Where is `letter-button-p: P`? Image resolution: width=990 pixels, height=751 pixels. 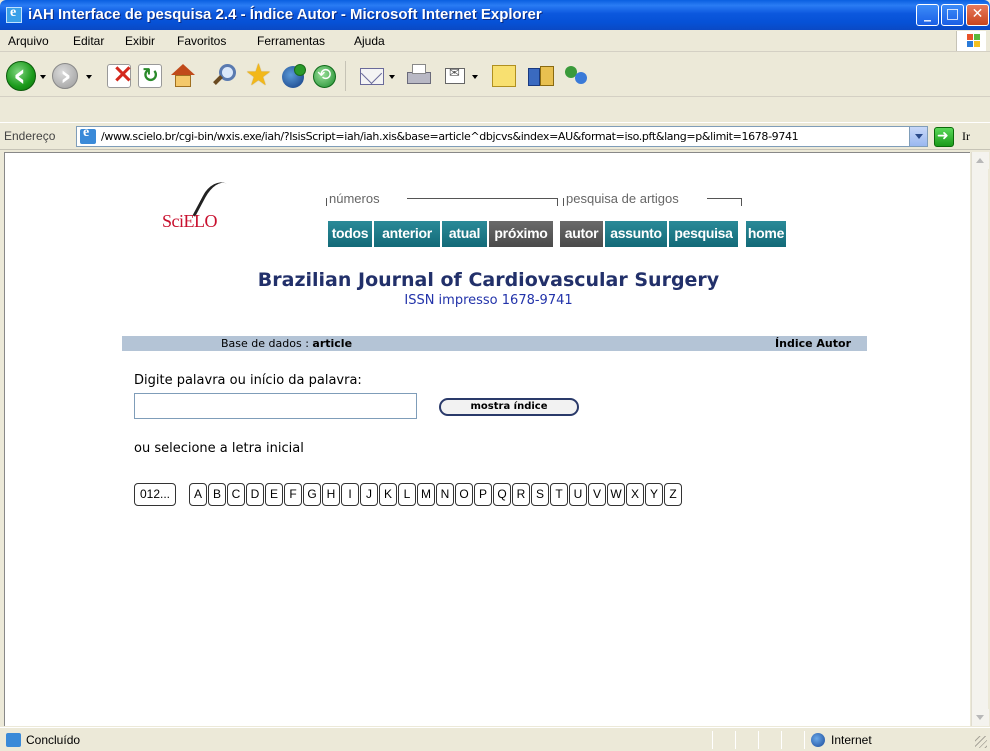
letter-button-p: P is located at coordinates (483, 494).